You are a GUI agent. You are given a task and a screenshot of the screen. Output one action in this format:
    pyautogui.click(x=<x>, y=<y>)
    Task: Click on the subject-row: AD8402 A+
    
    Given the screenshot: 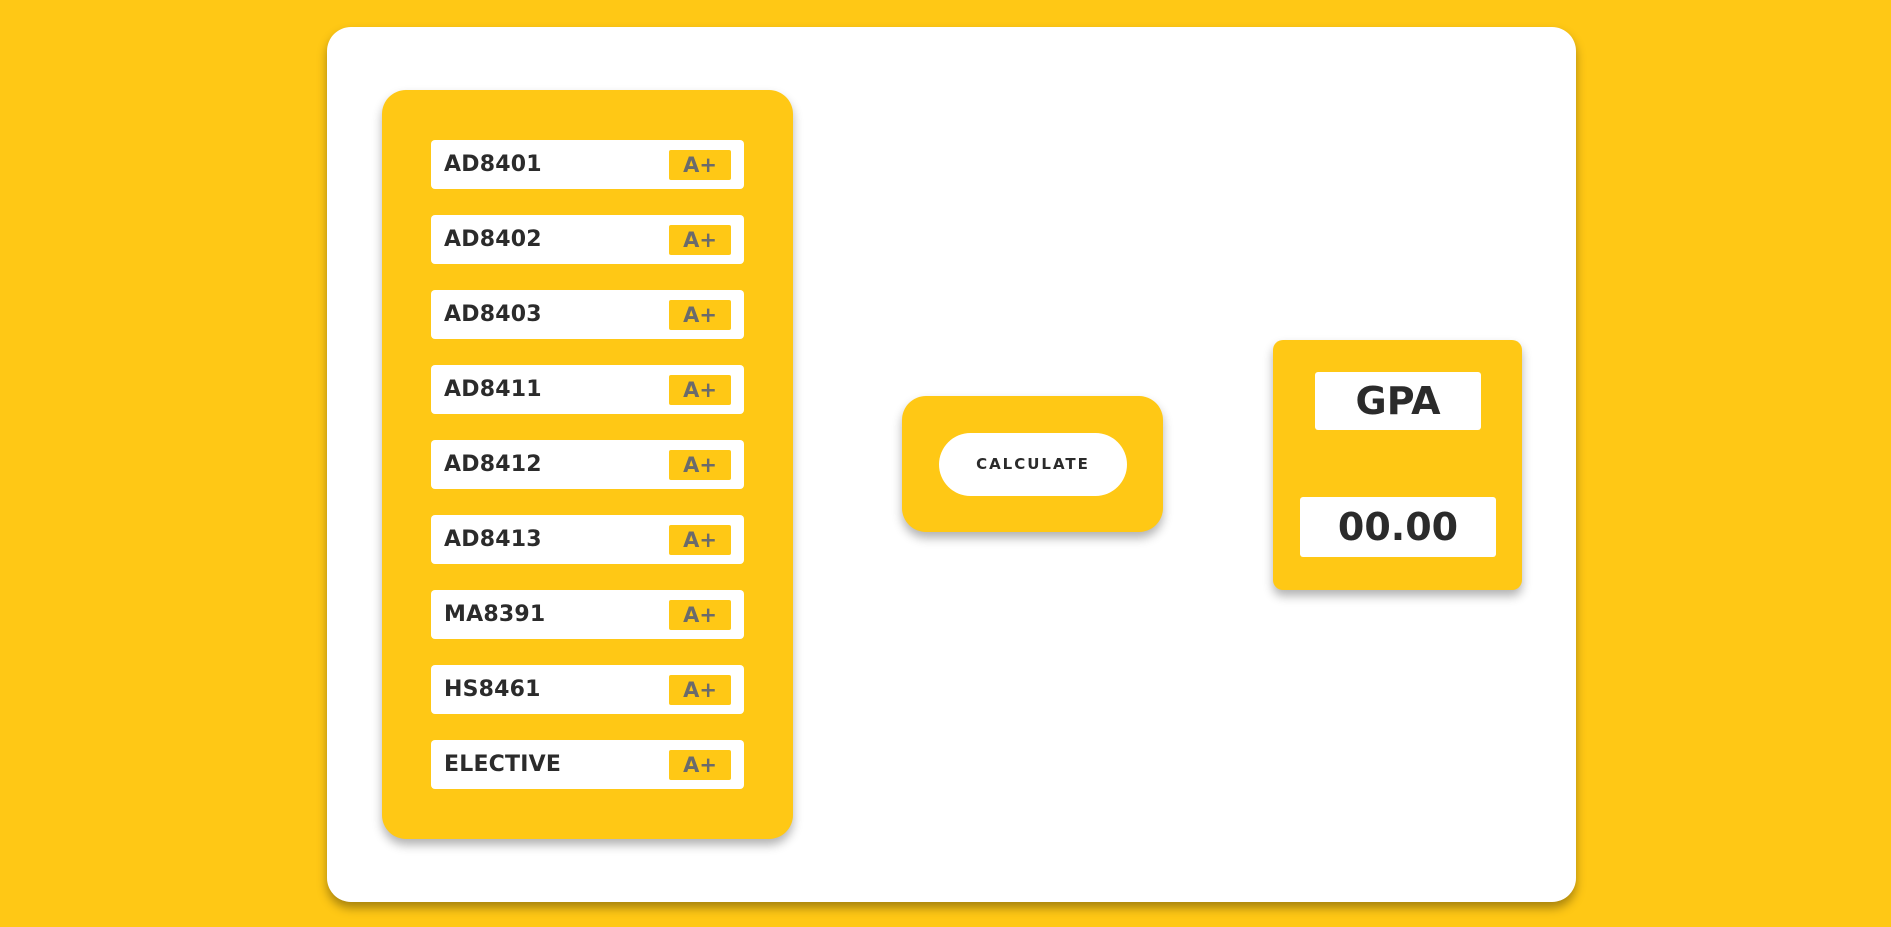 What is the action you would take?
    pyautogui.click(x=587, y=239)
    